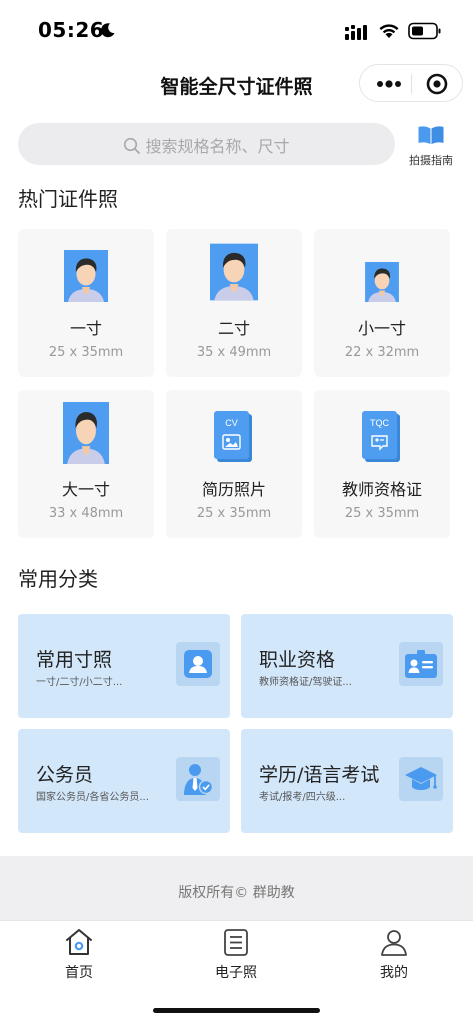 This screenshot has height=1024, width=473. Describe the element at coordinates (381, 436) in the screenshot. I see `tqc-document-icon: TQC` at that location.